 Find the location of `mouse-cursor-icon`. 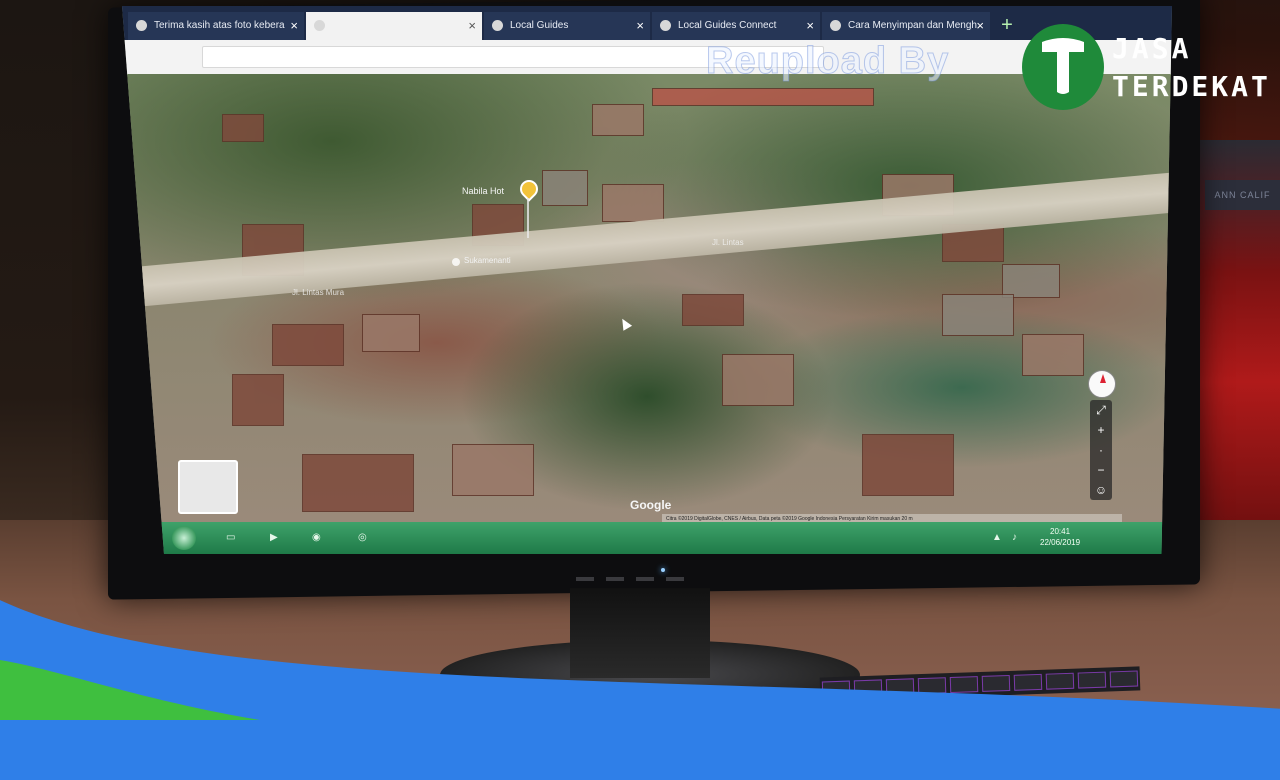

mouse-cursor-icon is located at coordinates (625, 323).